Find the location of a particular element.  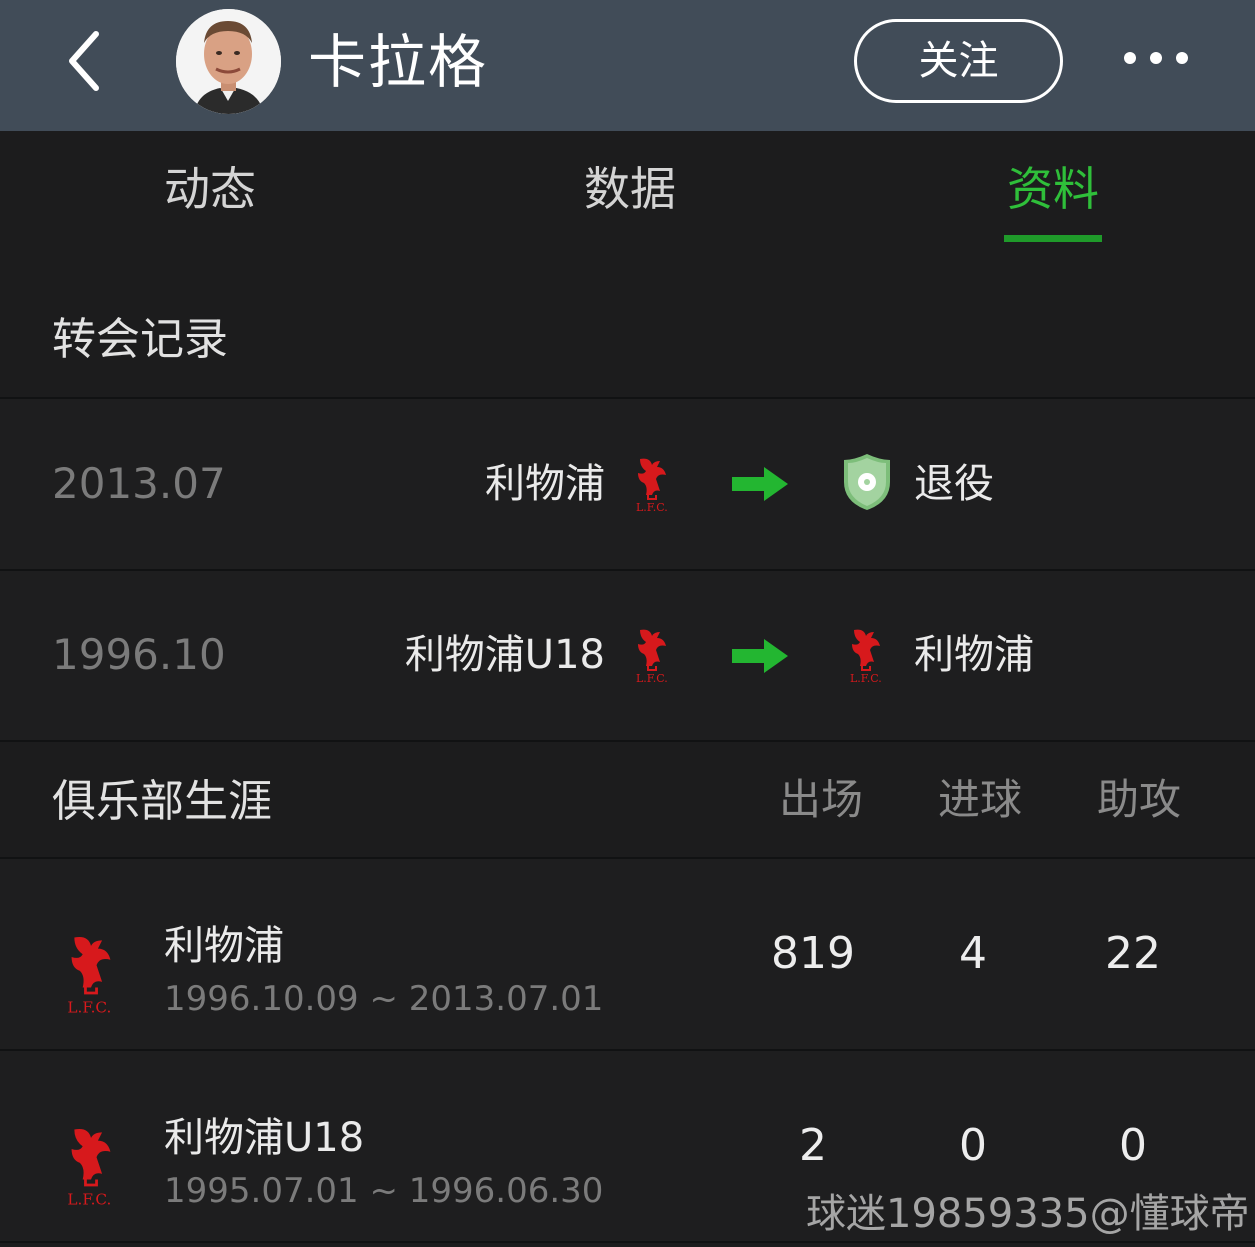

stat-assists: 0 is located at coordinates (1133, 1145).